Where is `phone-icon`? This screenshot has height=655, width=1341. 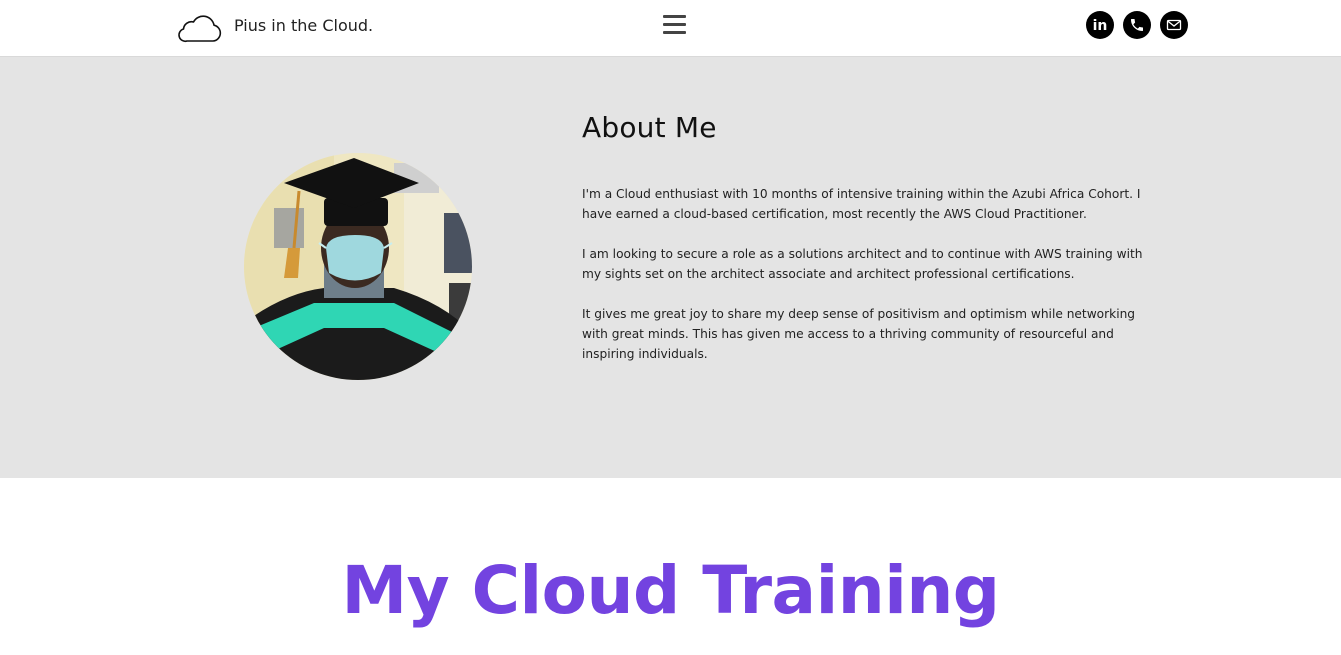
phone-icon is located at coordinates (1137, 25).